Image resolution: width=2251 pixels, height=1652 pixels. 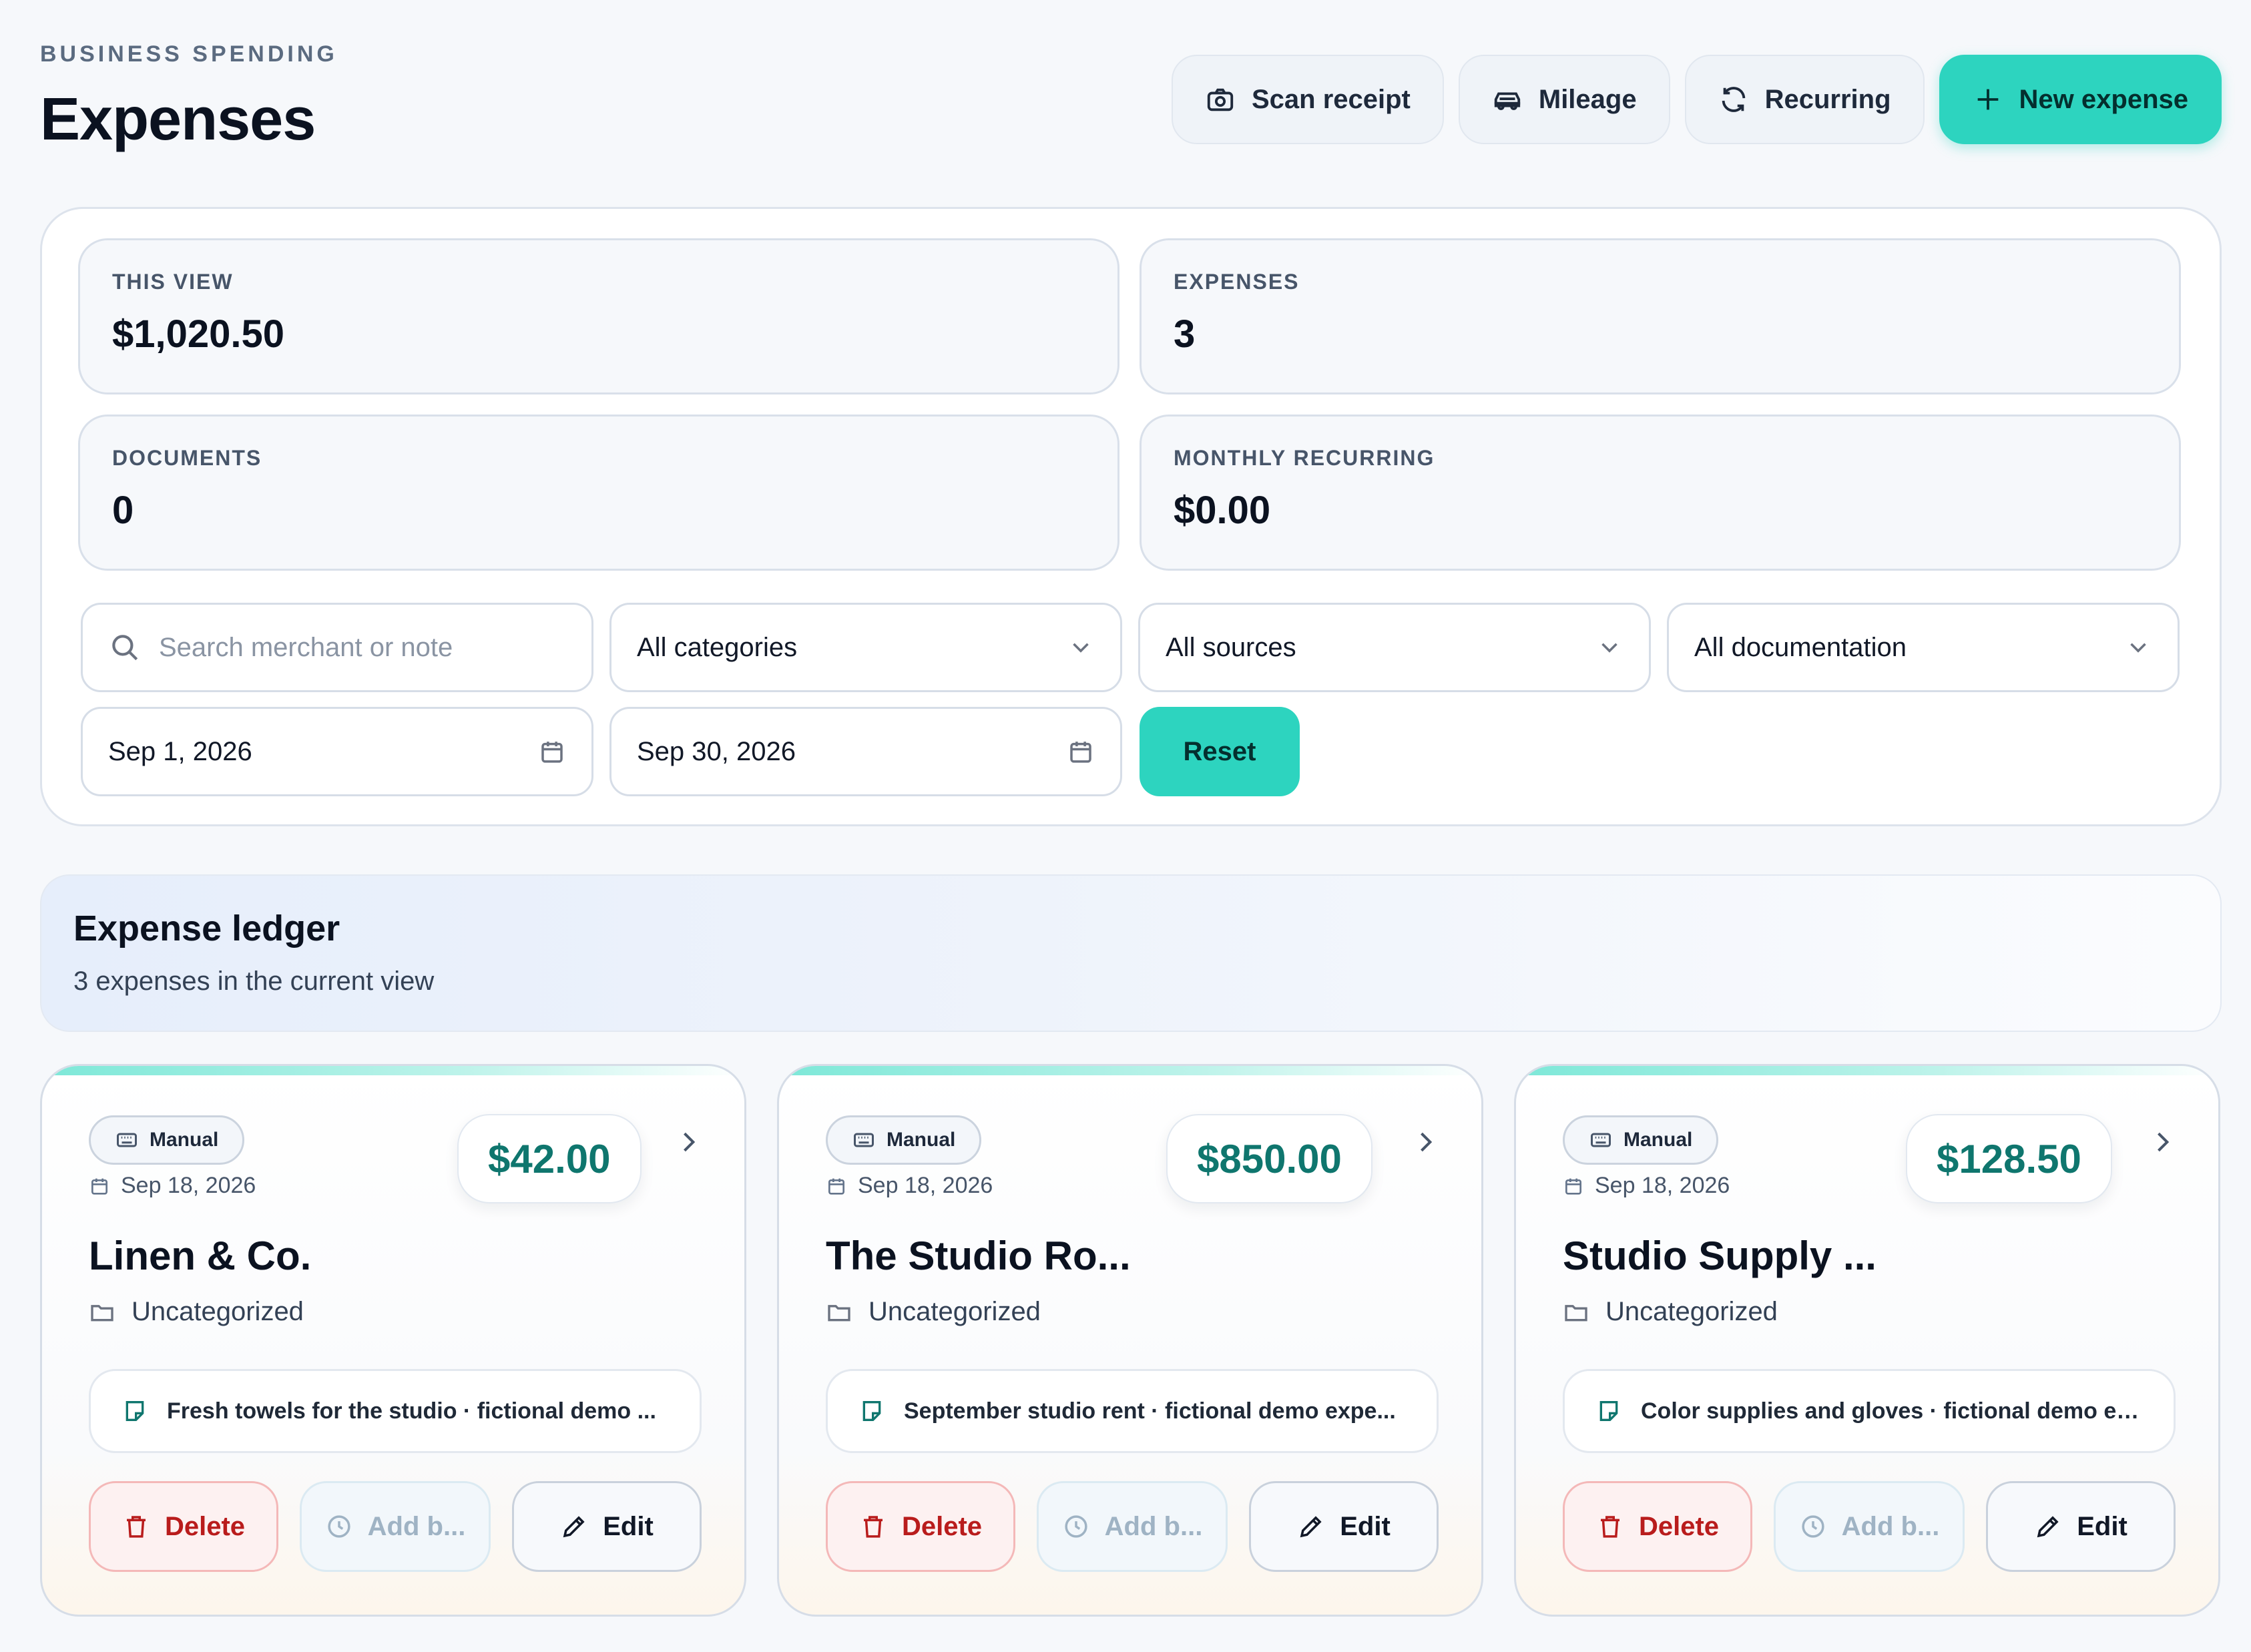 What do you see at coordinates (1237, 282) in the screenshot?
I see `stat-label: EXPENSES` at bounding box center [1237, 282].